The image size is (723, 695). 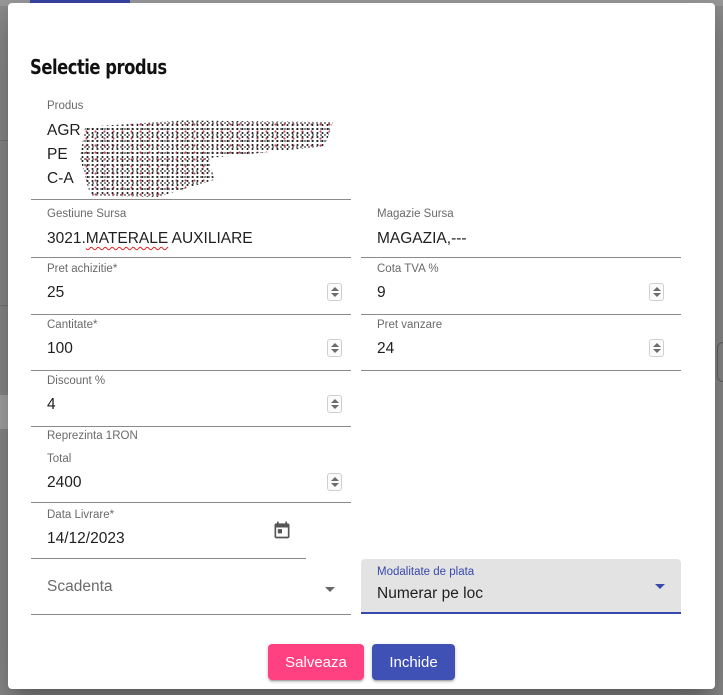 What do you see at coordinates (191, 438) in the screenshot?
I see `discount-hint: Reprezinta 1RON` at bounding box center [191, 438].